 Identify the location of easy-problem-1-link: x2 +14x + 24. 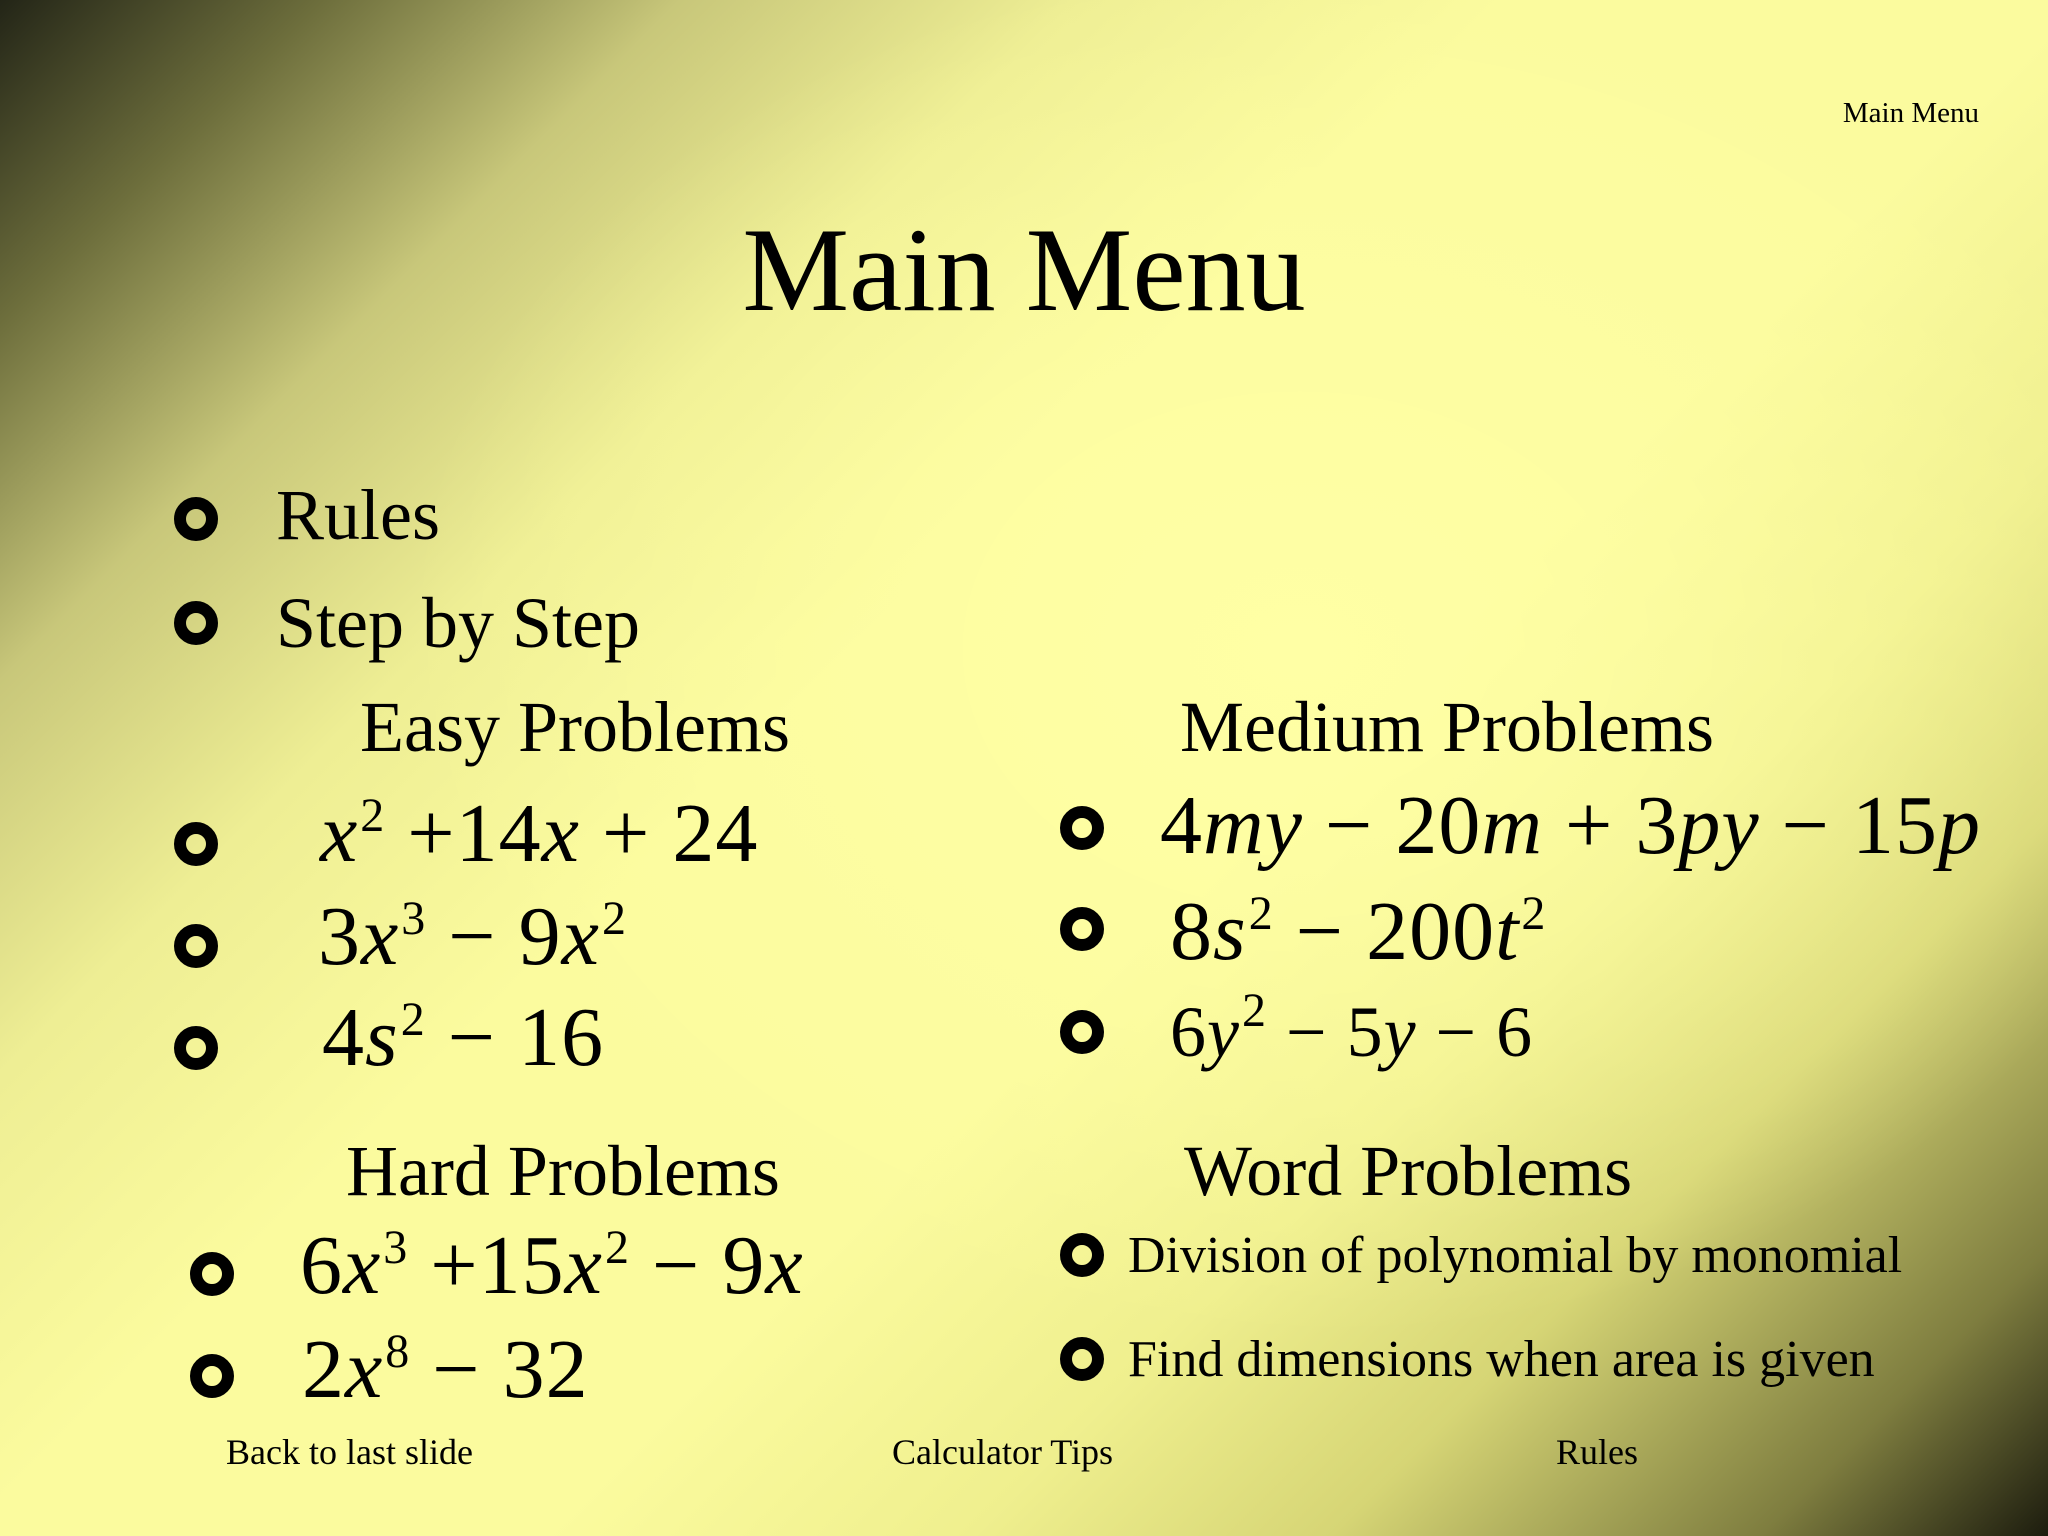
(539, 840).